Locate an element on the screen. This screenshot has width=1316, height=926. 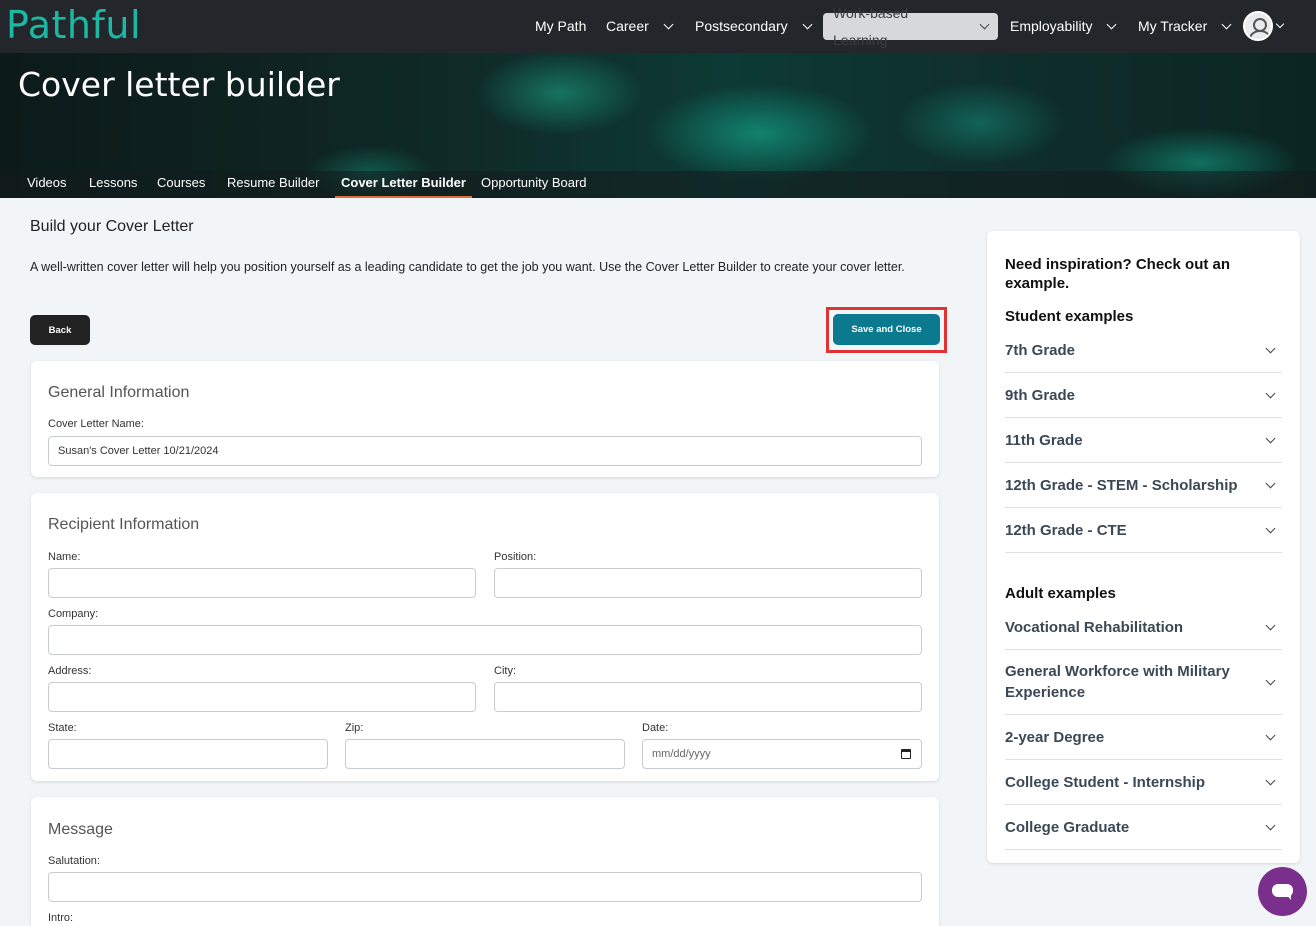
salutation-label: Salutation: is located at coordinates (74, 861).